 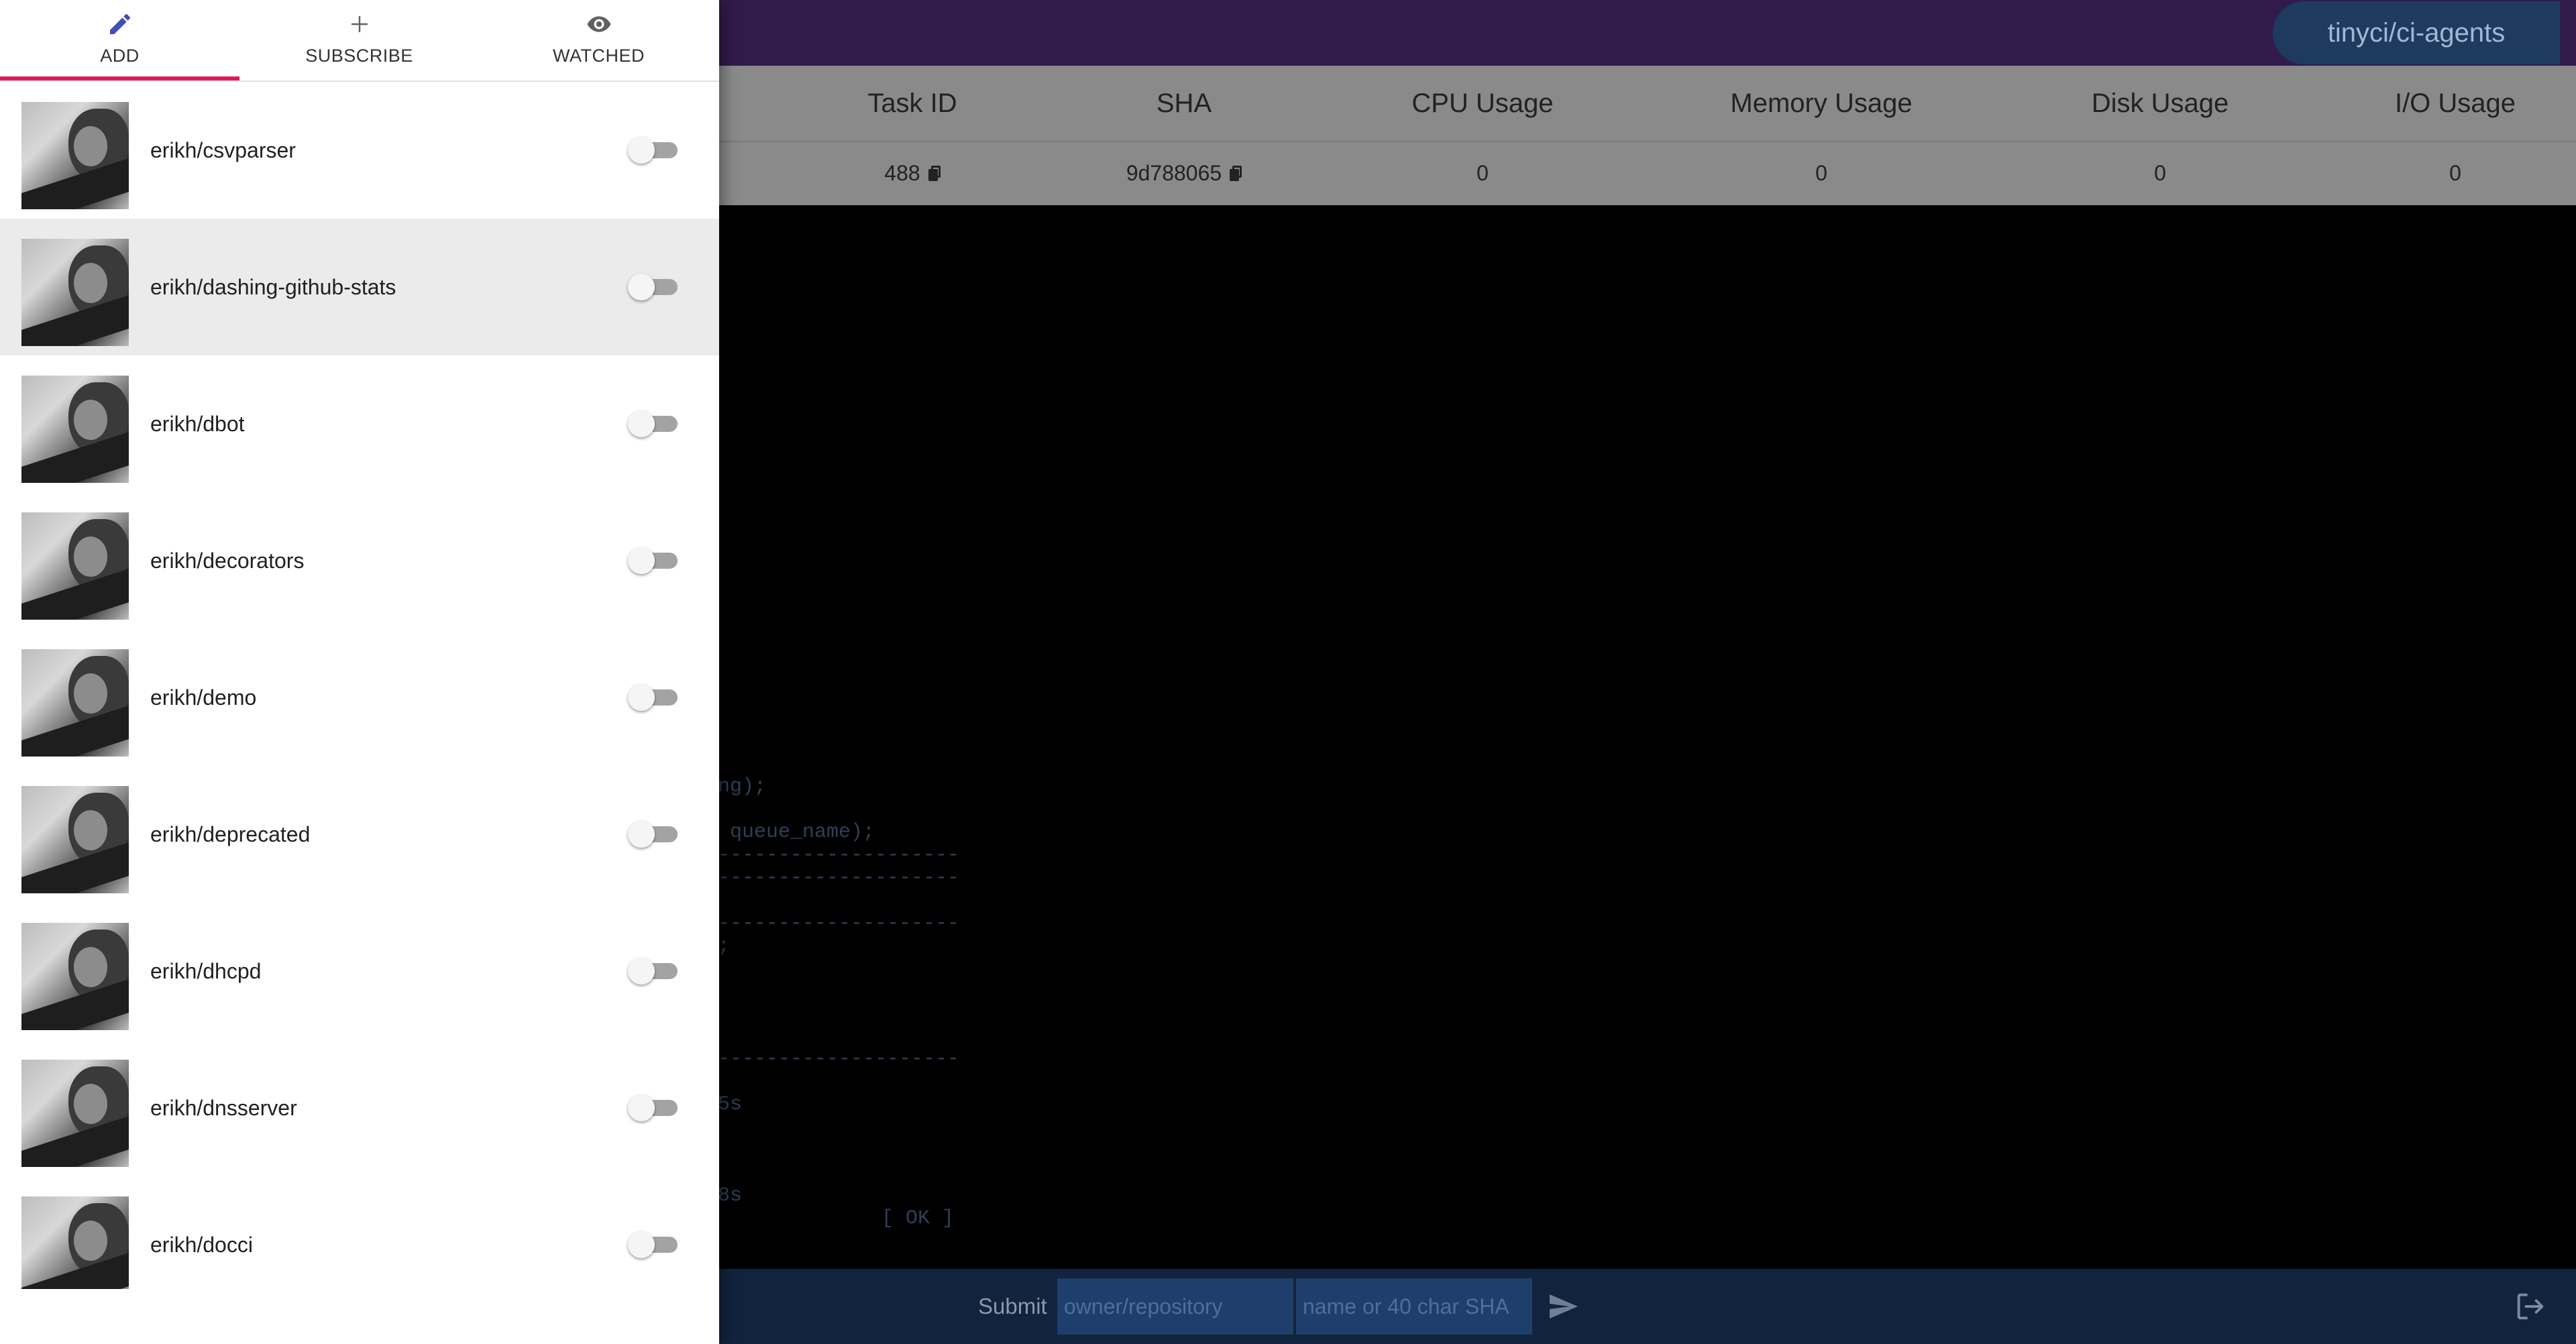 I want to click on task-id-cell: 488, so click(x=912, y=173).